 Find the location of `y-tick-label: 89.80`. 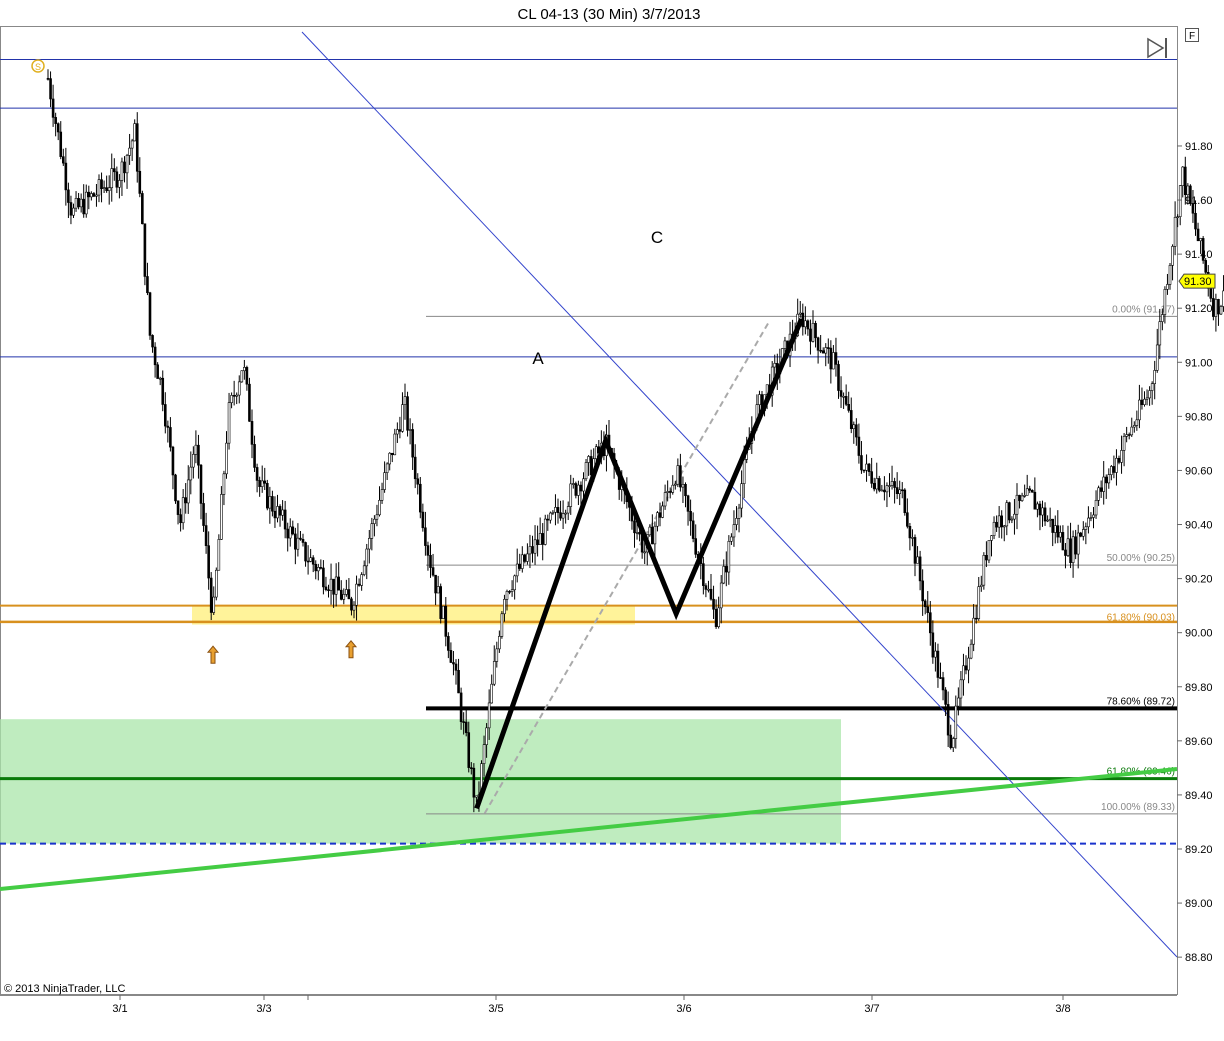

y-tick-label: 89.80 is located at coordinates (1199, 688).